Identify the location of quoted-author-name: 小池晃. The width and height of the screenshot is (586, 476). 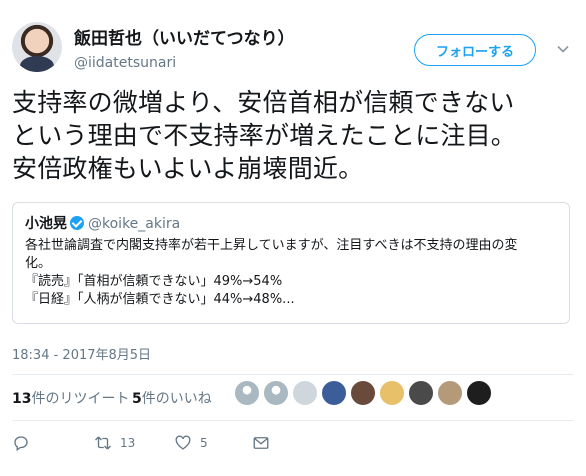
(46, 224).